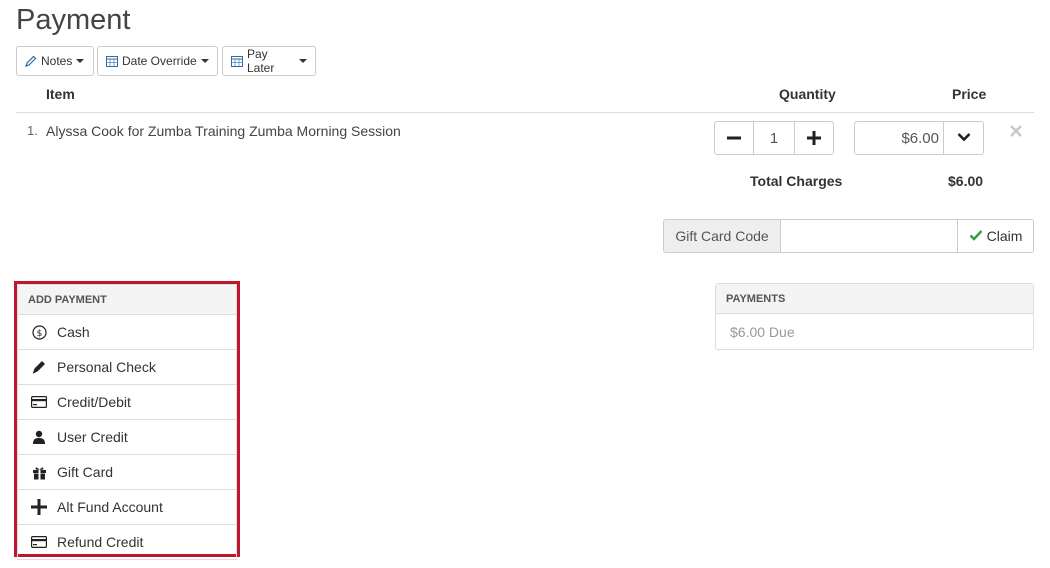 The width and height of the screenshot is (1050, 568). What do you see at coordinates (106, 367) in the screenshot?
I see `payment-method-label: Personal Check` at bounding box center [106, 367].